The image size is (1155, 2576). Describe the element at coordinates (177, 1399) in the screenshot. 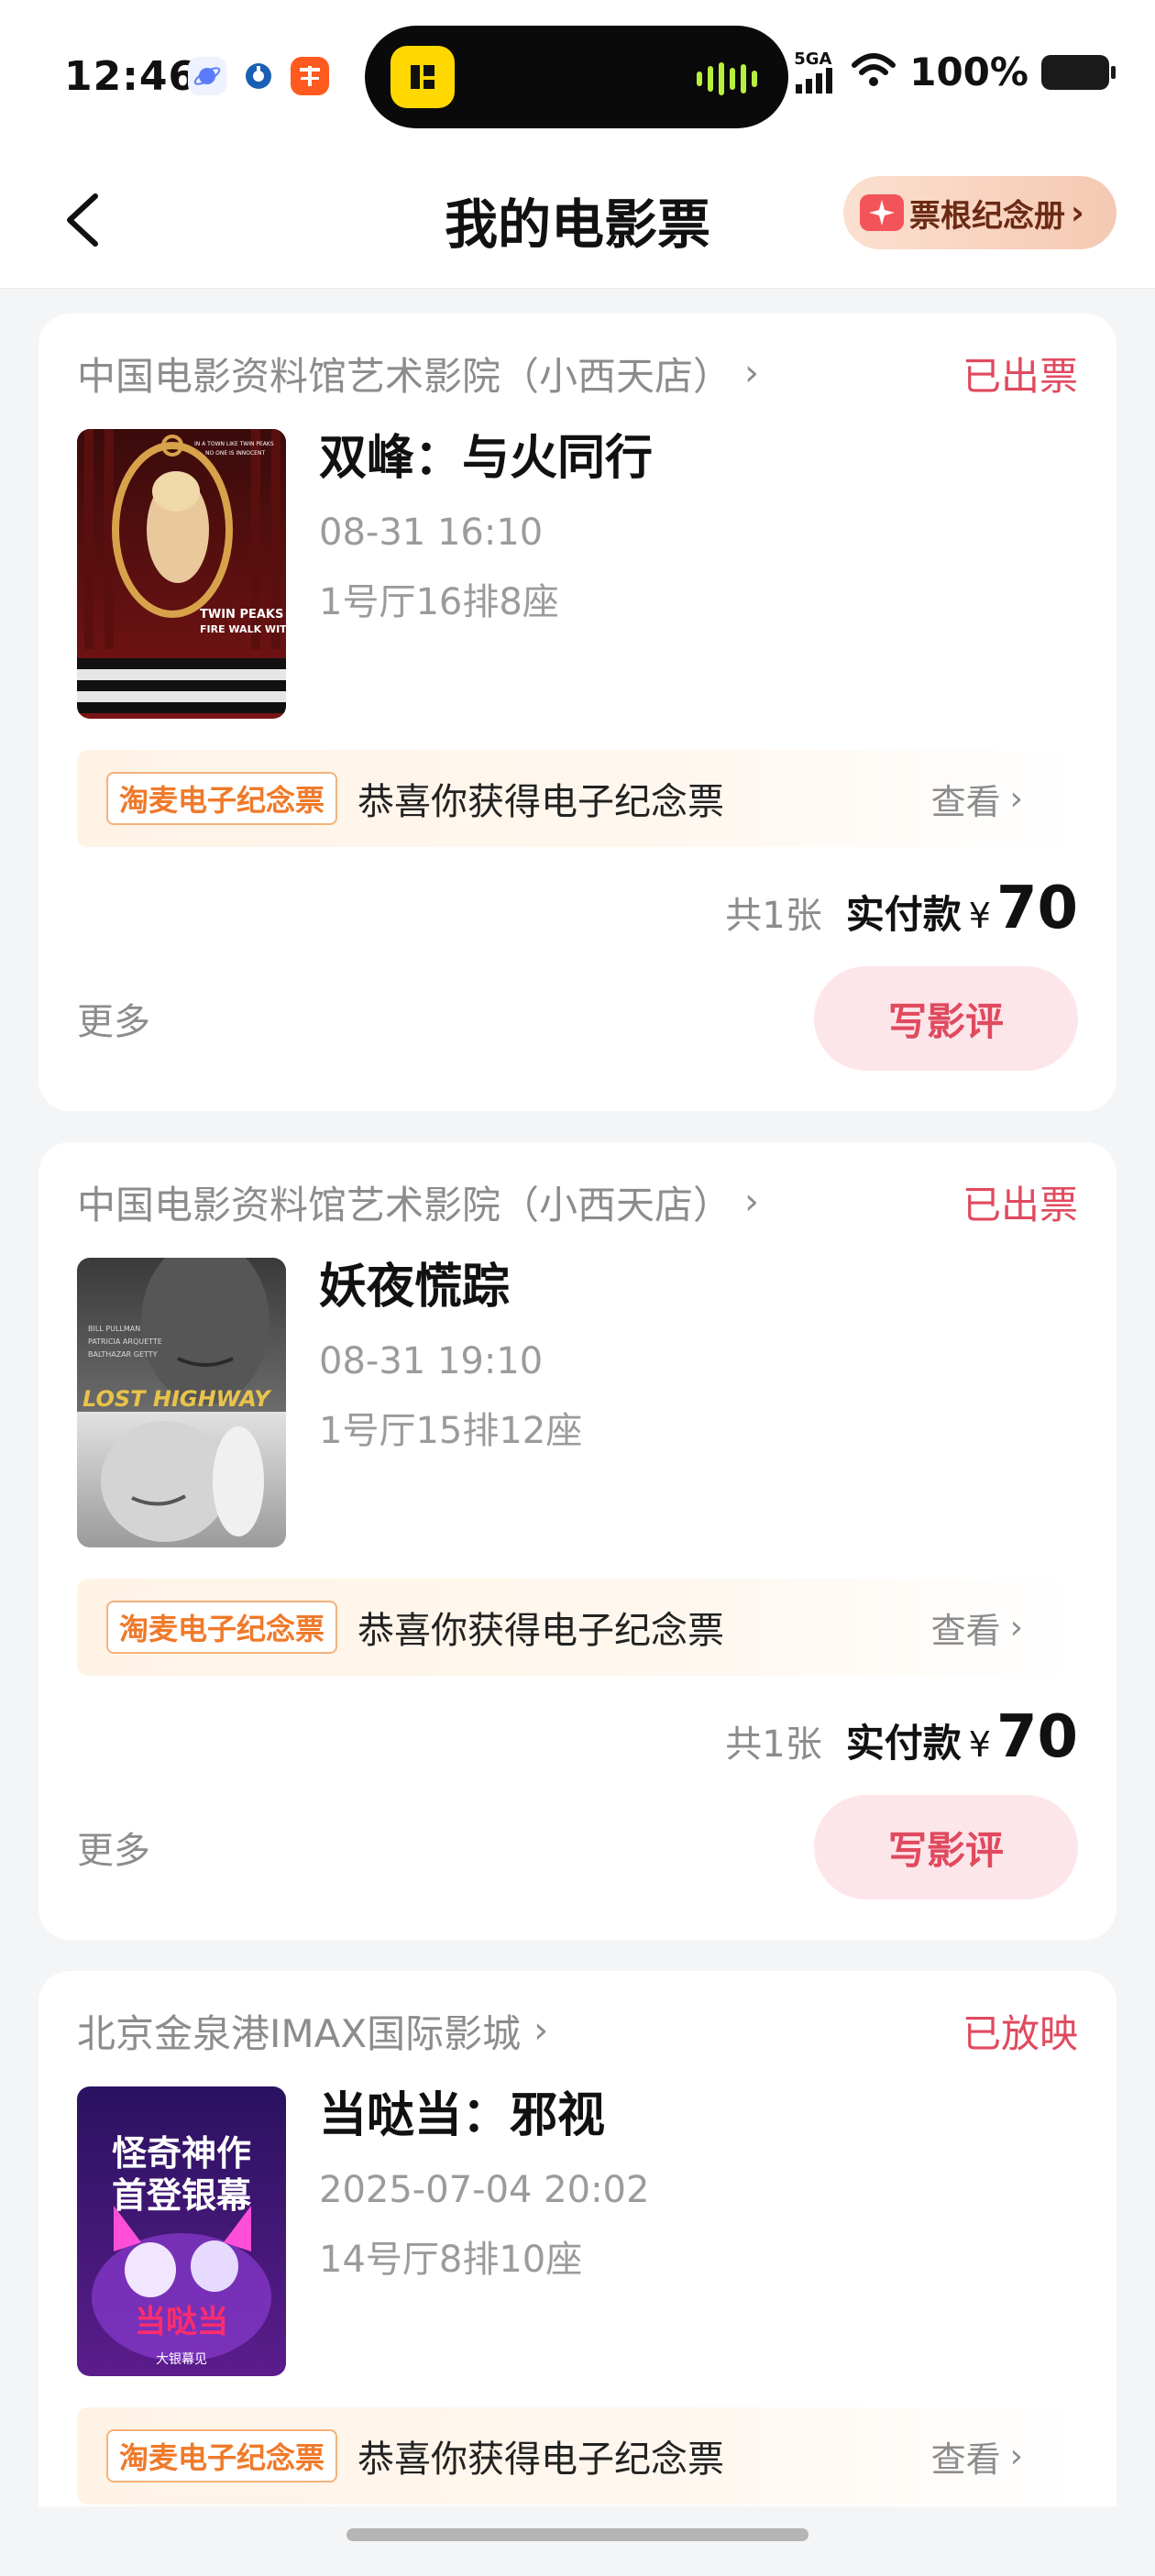

I see `poster-title: LOST HIGHWAY` at that location.